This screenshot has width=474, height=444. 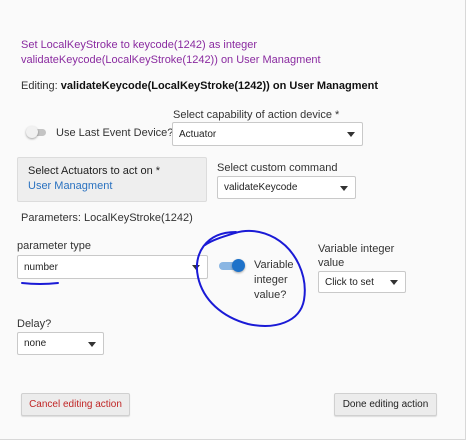 I want to click on variable-toggle-line-1: Variable, so click(x=274, y=265).